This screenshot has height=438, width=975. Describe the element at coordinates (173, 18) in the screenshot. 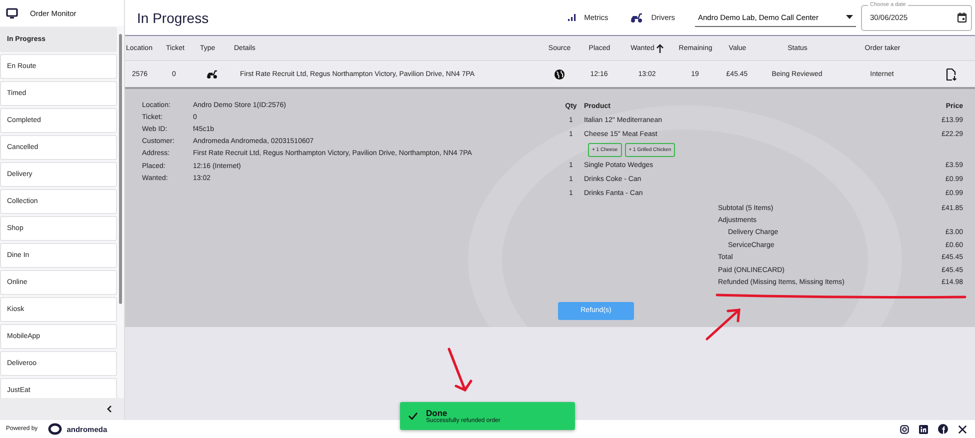

I see `page-title: In Progress` at that location.